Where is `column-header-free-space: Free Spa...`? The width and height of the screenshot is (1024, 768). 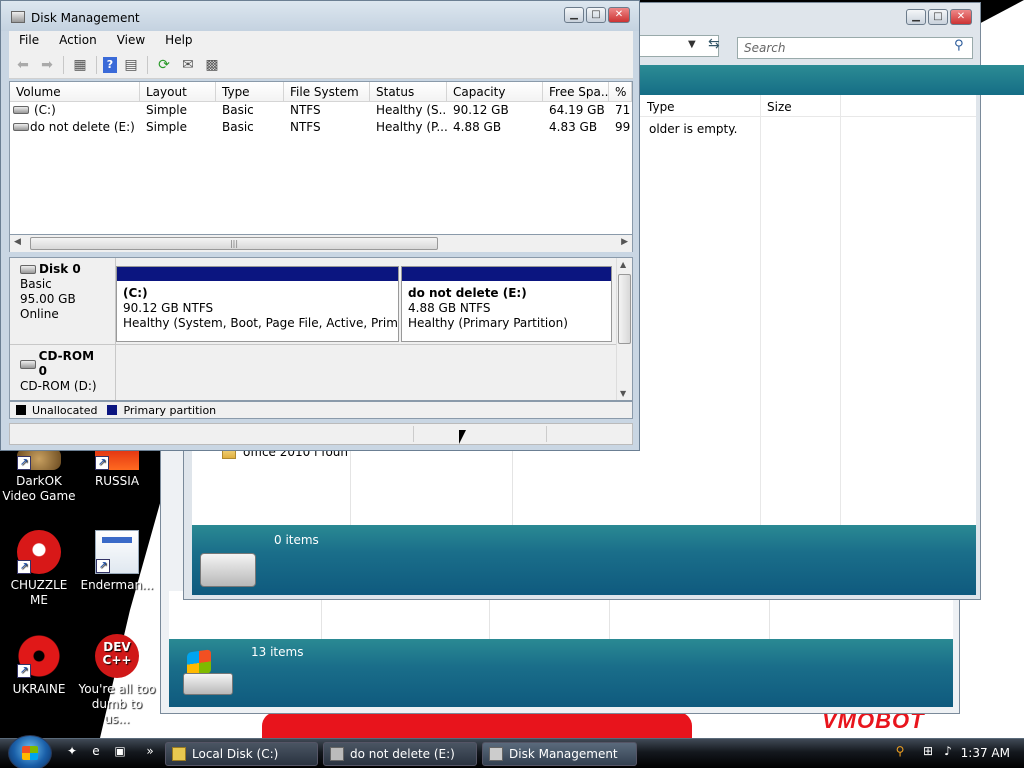 column-header-free-space: Free Spa... is located at coordinates (576, 92).